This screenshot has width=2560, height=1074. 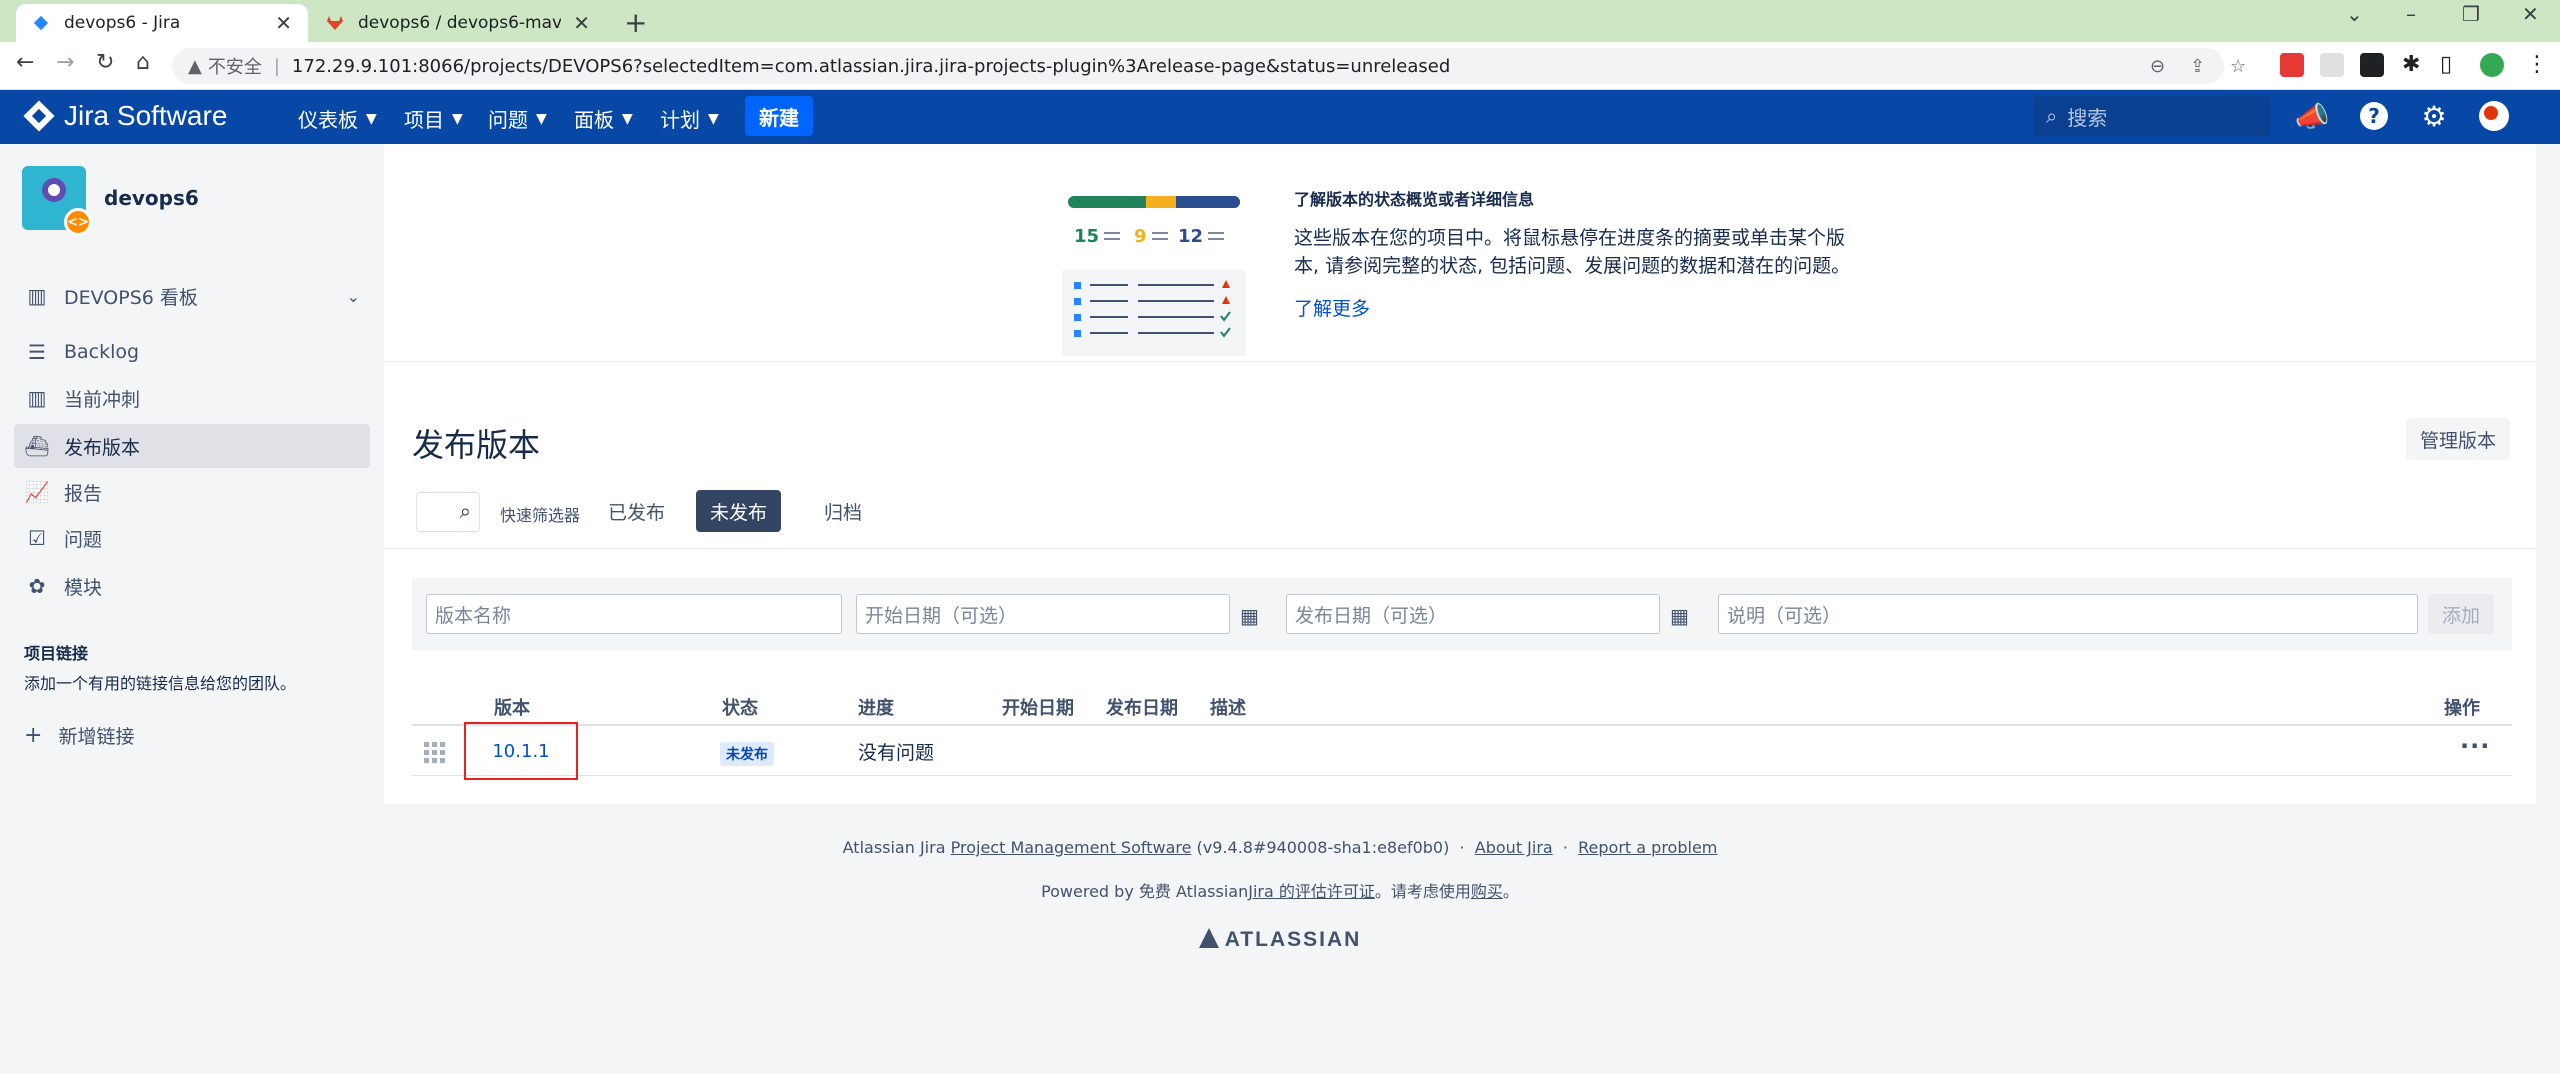 What do you see at coordinates (636, 511) in the screenshot?
I see `filter-tab-released: 已发布` at bounding box center [636, 511].